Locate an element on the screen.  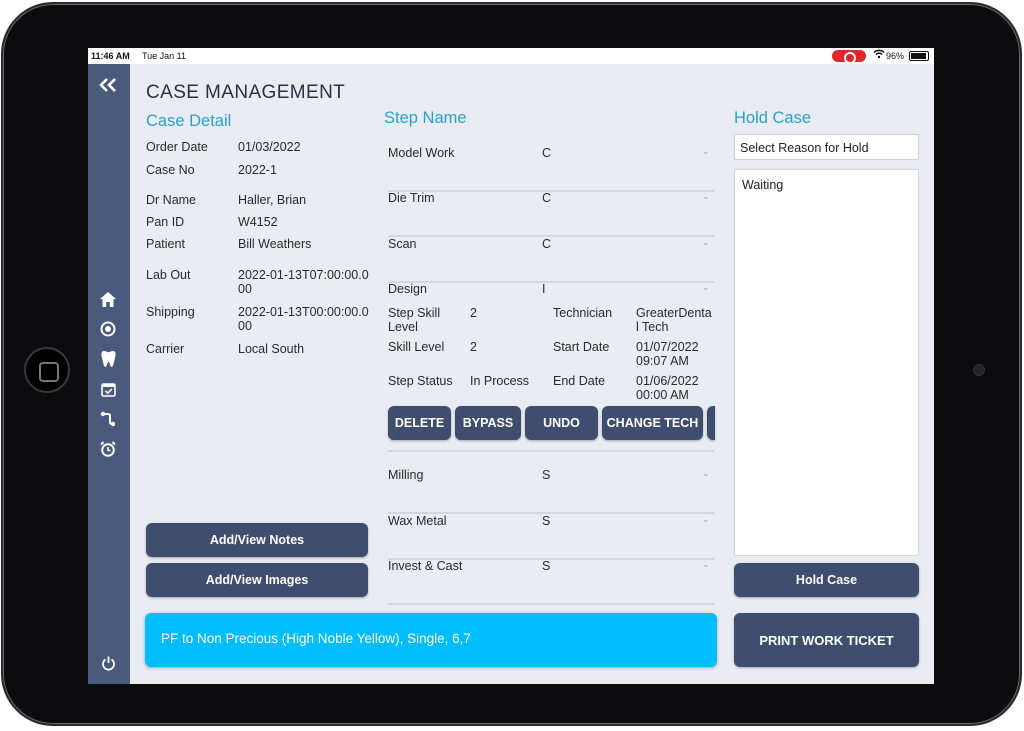
change-tech-button: CHANGE TECH is located at coordinates (652, 423).